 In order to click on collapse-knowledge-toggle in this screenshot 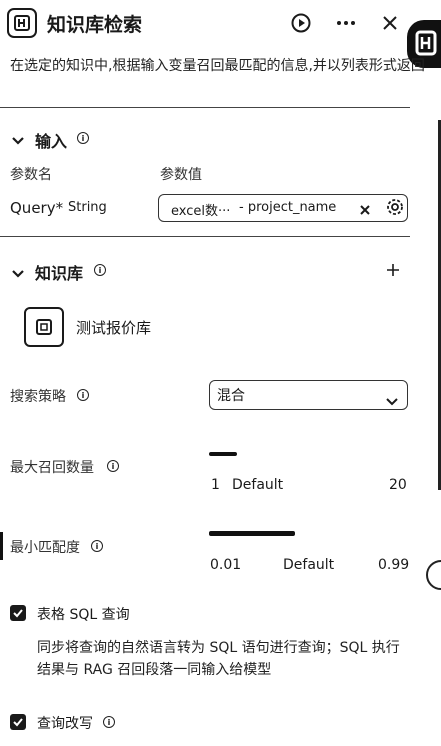, I will do `click(18, 273)`.